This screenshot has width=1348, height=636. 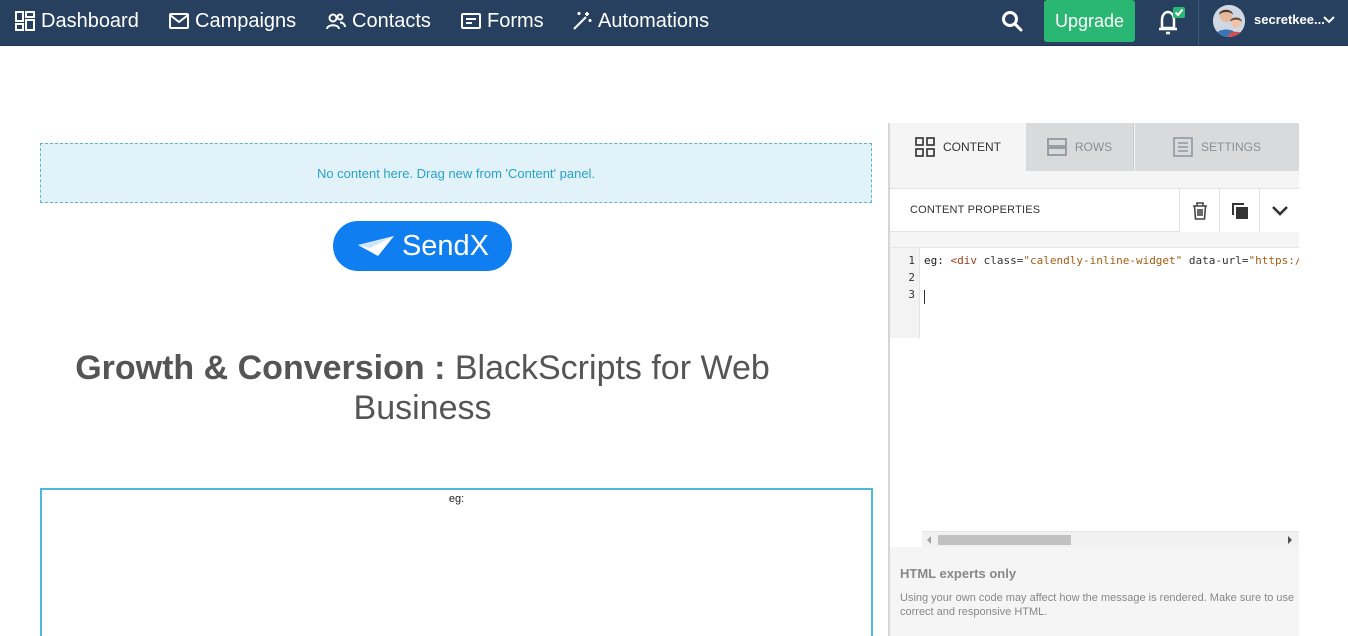 What do you see at coordinates (179, 21) in the screenshot?
I see `envelope-icon` at bounding box center [179, 21].